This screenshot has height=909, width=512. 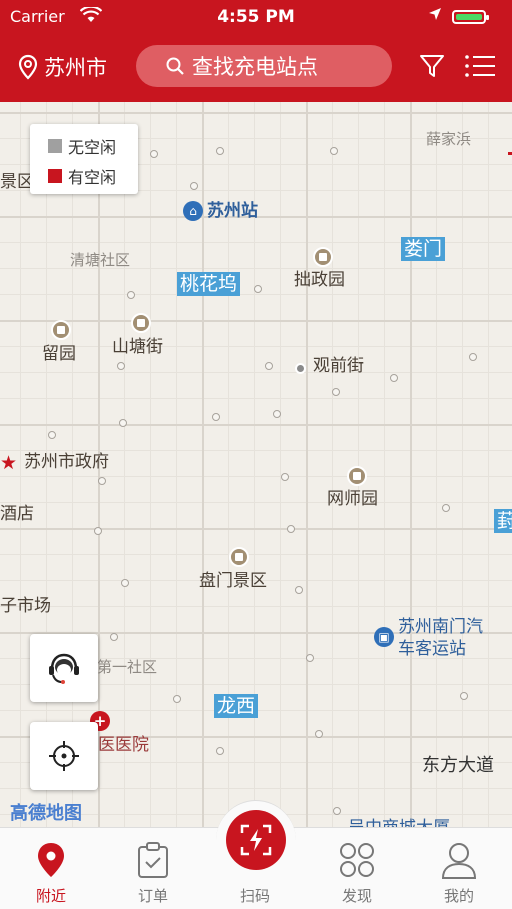 I want to click on battery-icon, so click(x=470, y=17).